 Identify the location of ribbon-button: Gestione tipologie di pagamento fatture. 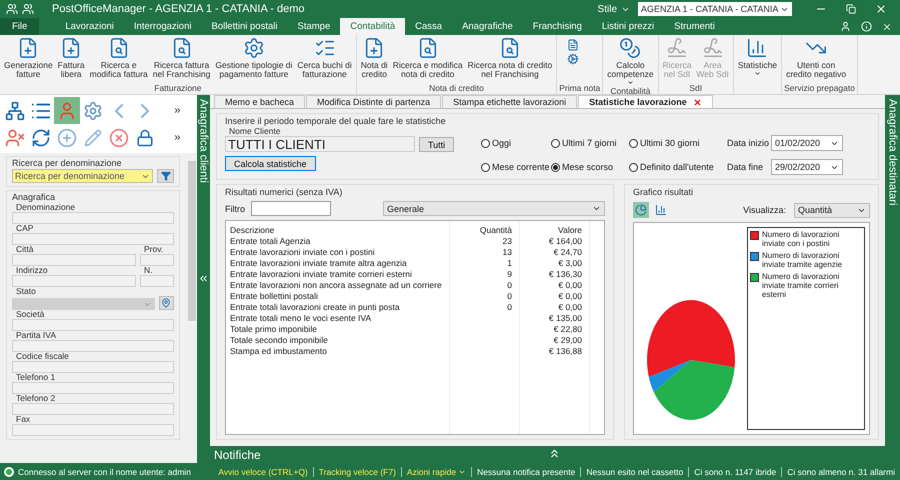
(253, 60).